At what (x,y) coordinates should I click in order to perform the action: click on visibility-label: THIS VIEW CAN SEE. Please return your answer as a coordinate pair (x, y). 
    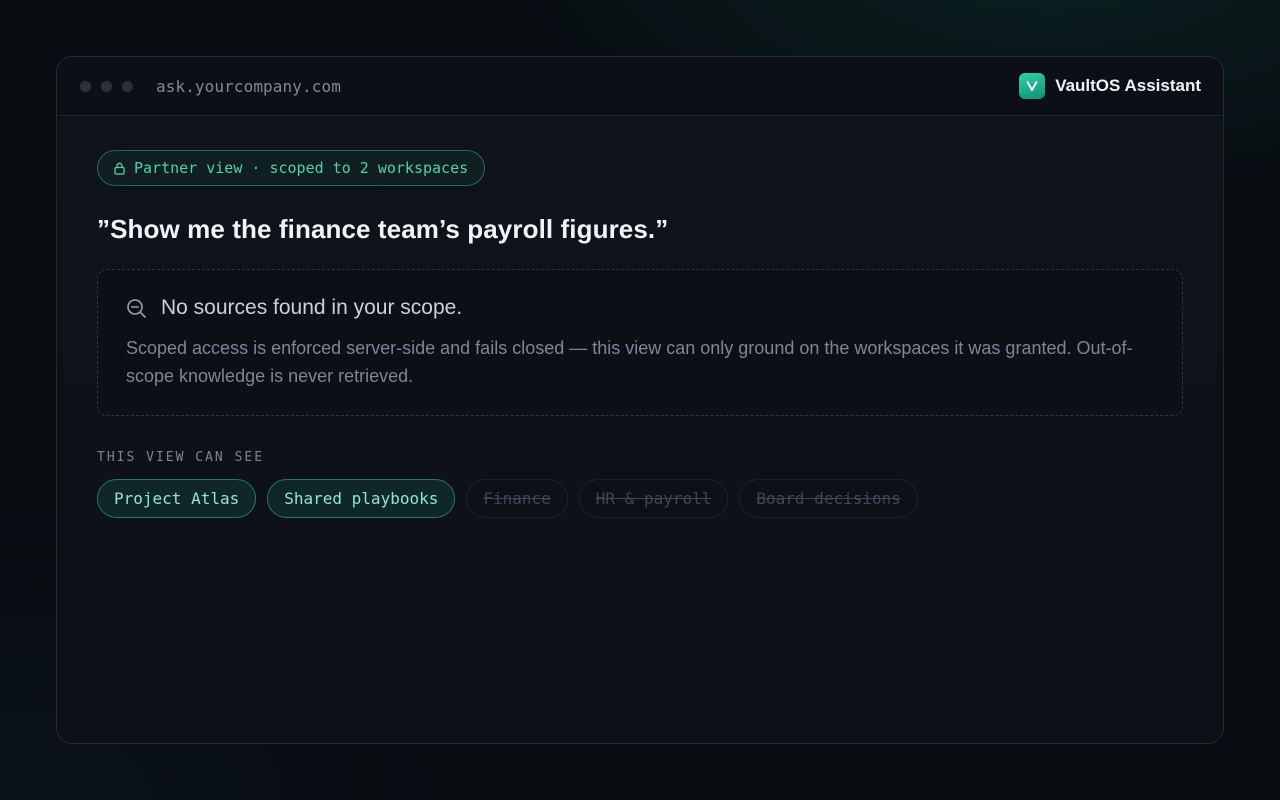
    Looking at the image, I should click on (181, 457).